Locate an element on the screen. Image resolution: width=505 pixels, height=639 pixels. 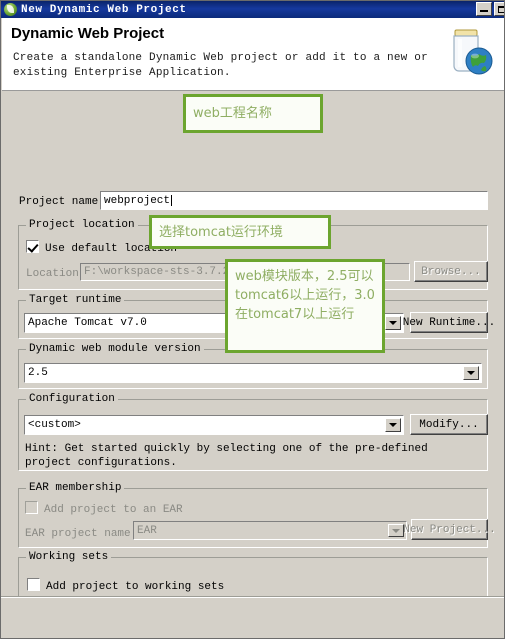
module-version-value: 2.5 is located at coordinates (38, 373).